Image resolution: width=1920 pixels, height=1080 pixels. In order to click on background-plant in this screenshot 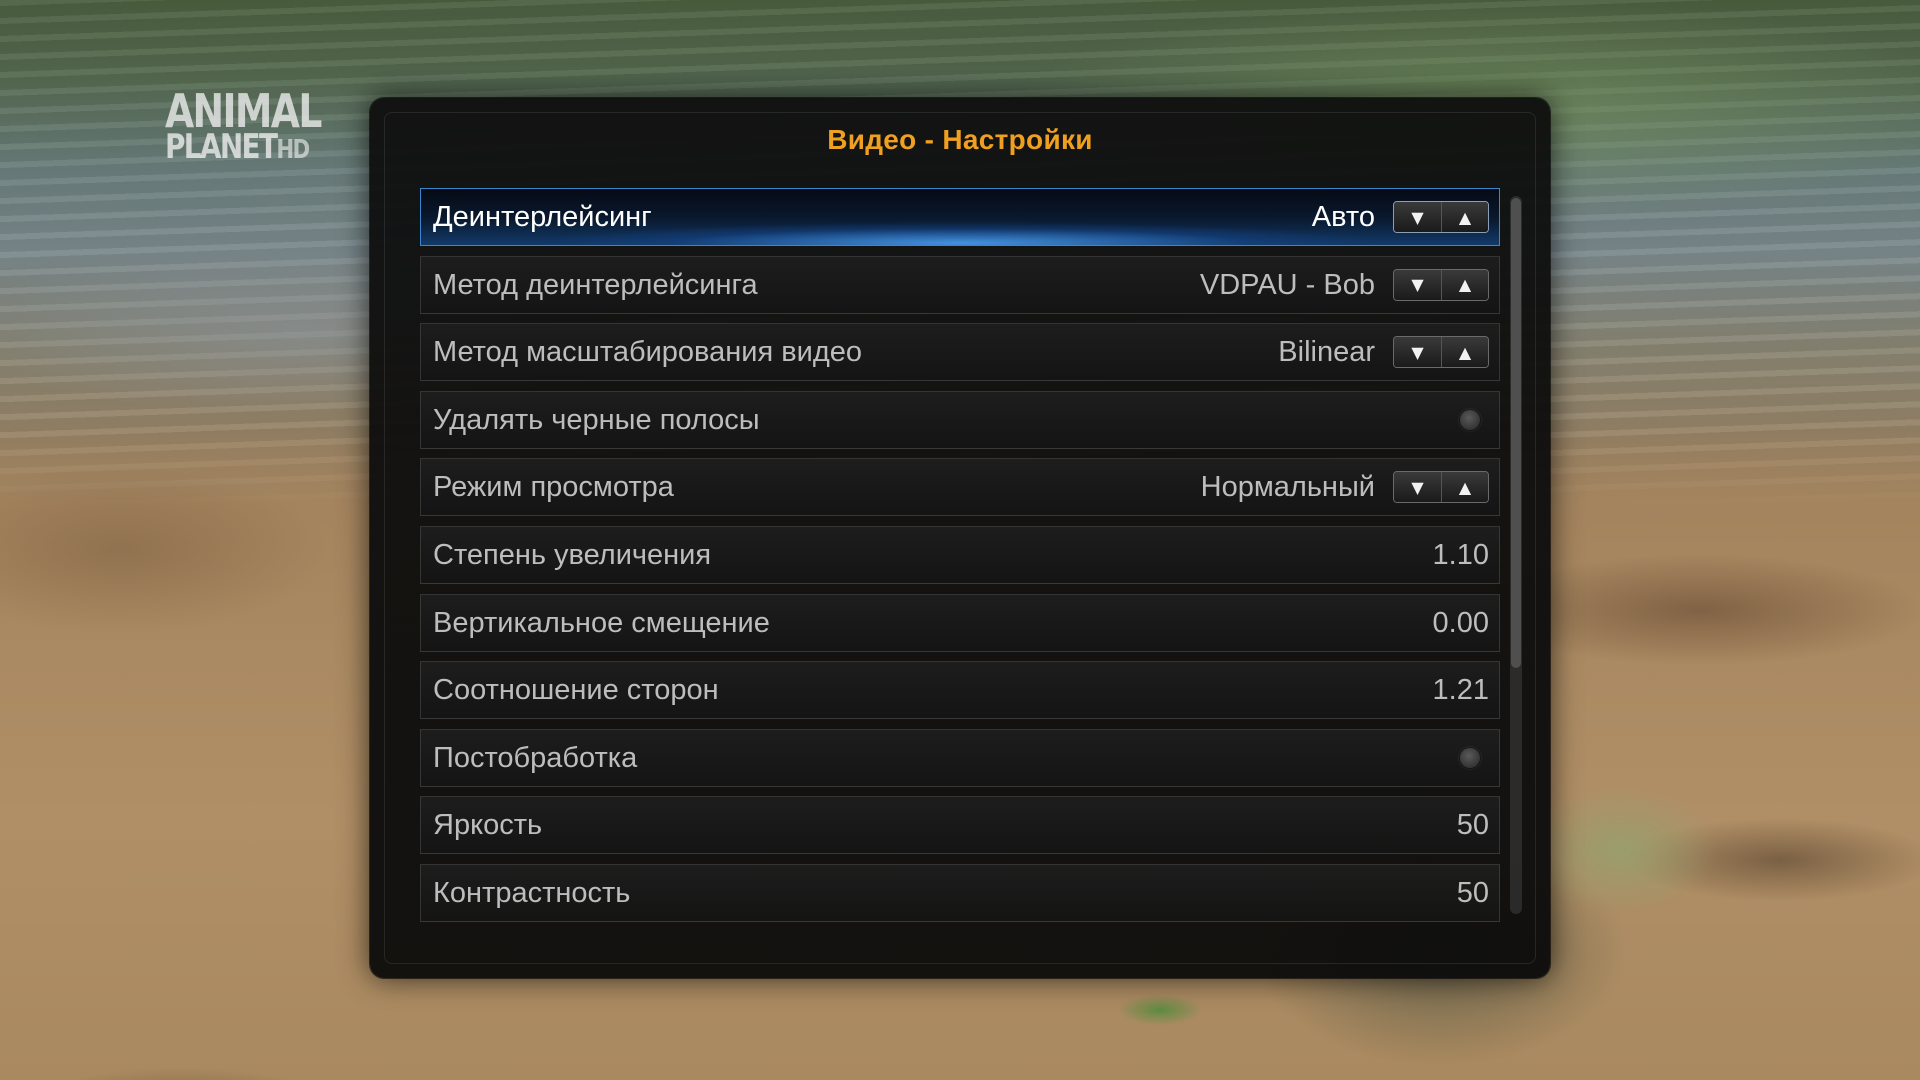, I will do `click(1165, 1010)`.